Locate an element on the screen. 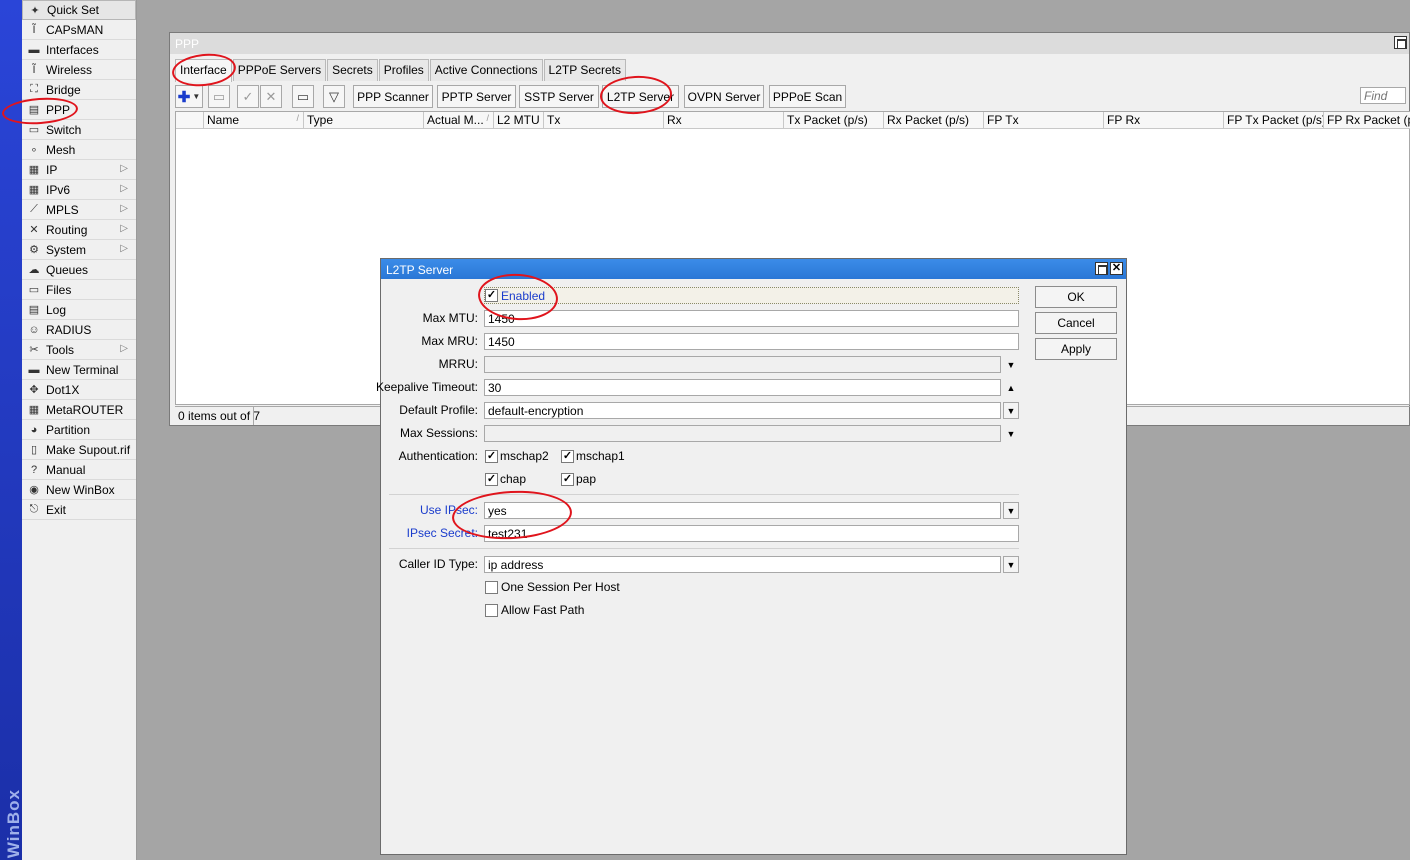 This screenshot has width=1410, height=860. sstp-server-button: SSTP Server is located at coordinates (559, 96).